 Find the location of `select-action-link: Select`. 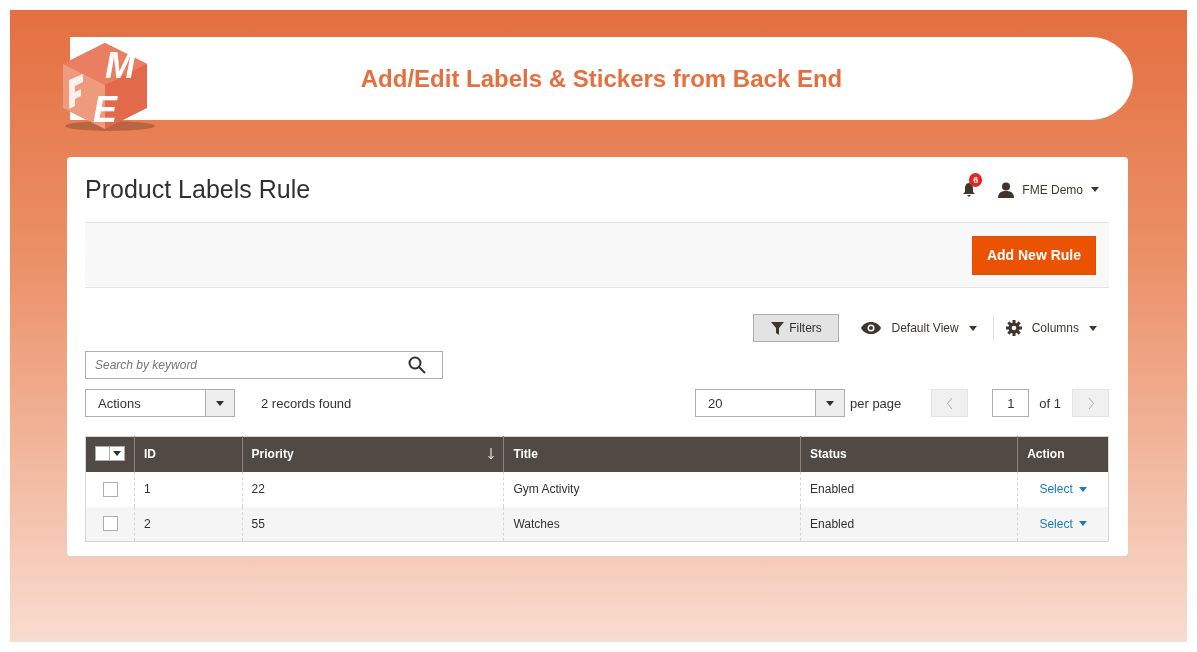

select-action-link: Select is located at coordinates (1063, 489).